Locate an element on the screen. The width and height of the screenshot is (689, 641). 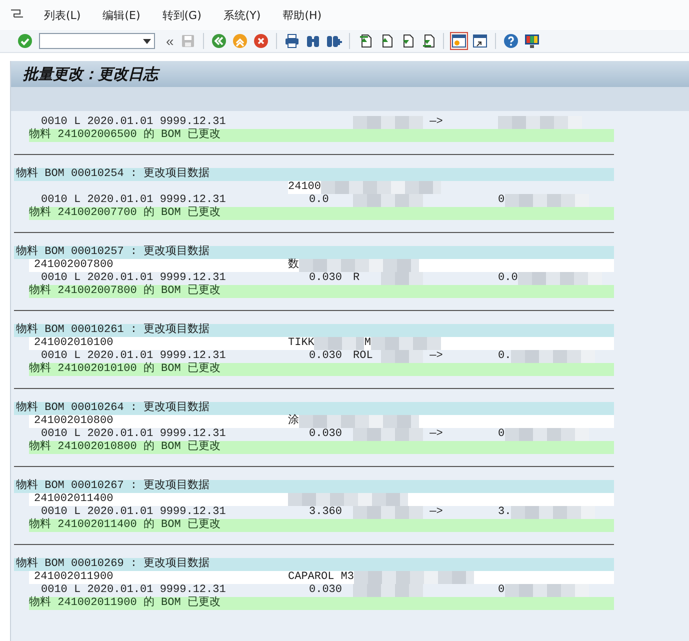
material-number: 241002011400 is located at coordinates (74, 499).